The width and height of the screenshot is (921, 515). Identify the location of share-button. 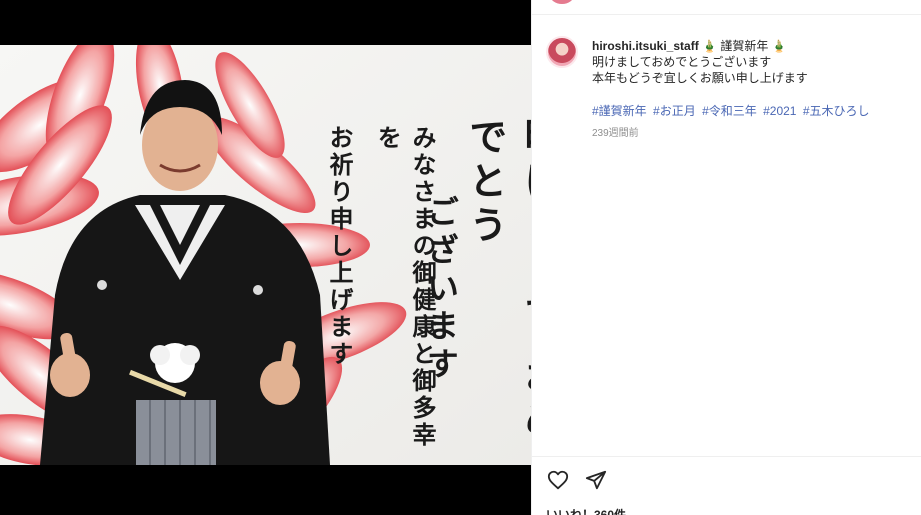
(596, 480).